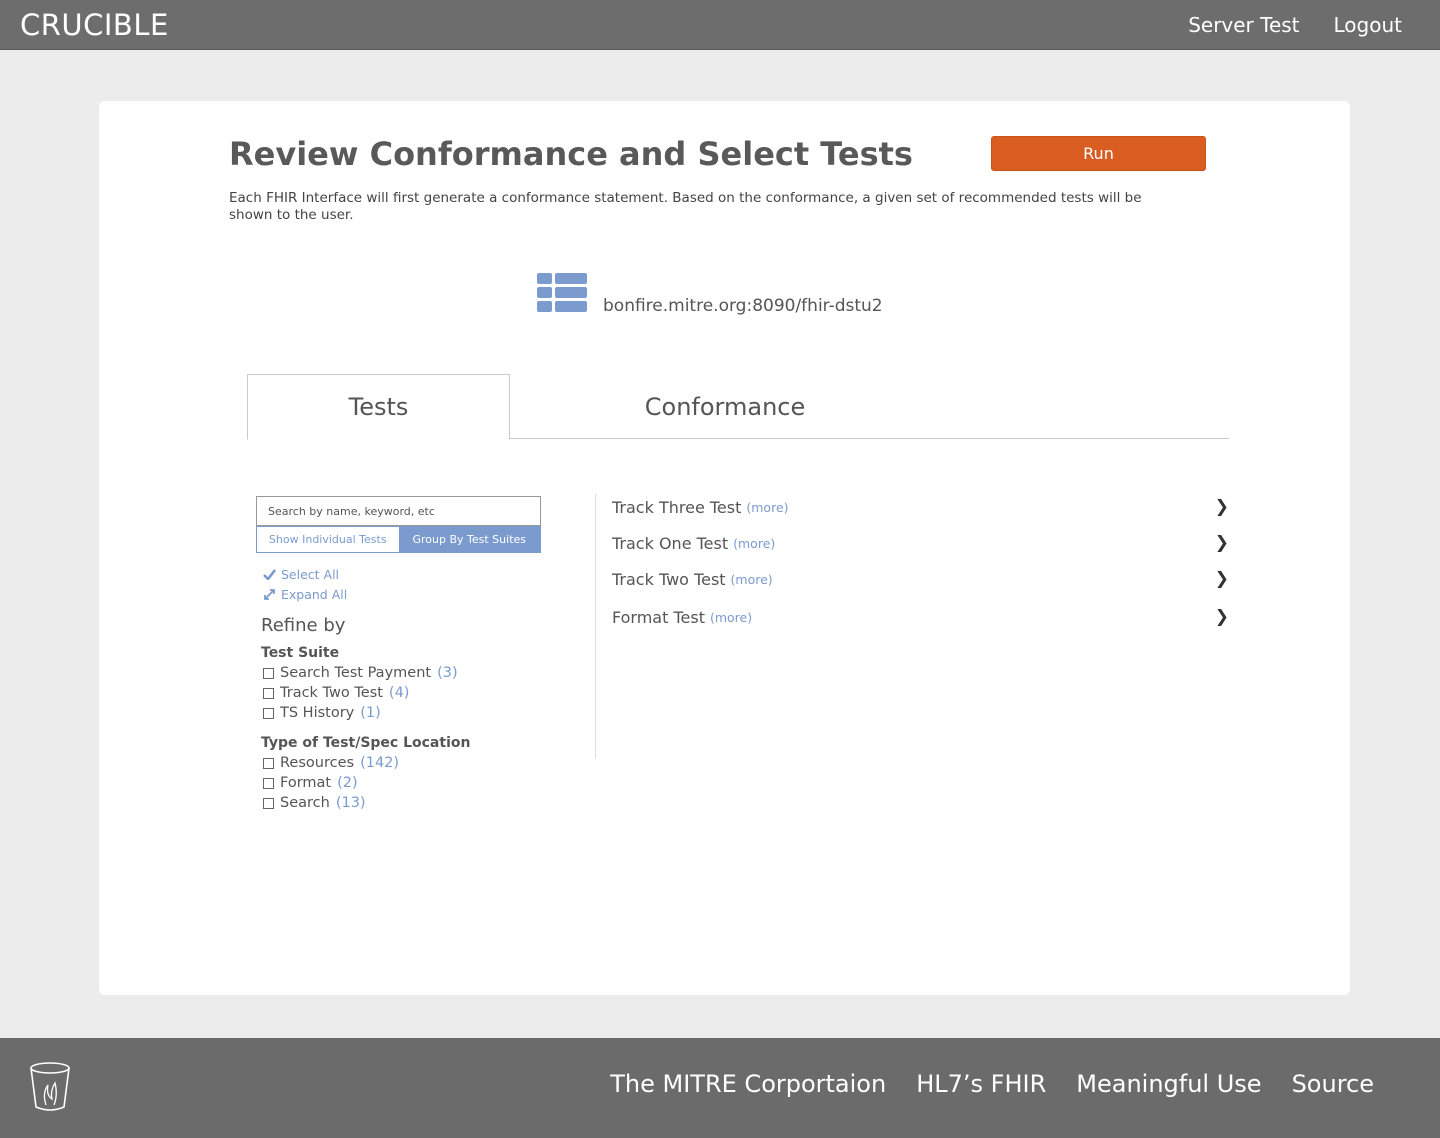 Image resolution: width=1440 pixels, height=1138 pixels. I want to click on crucible-cup-icon, so click(50, 1087).